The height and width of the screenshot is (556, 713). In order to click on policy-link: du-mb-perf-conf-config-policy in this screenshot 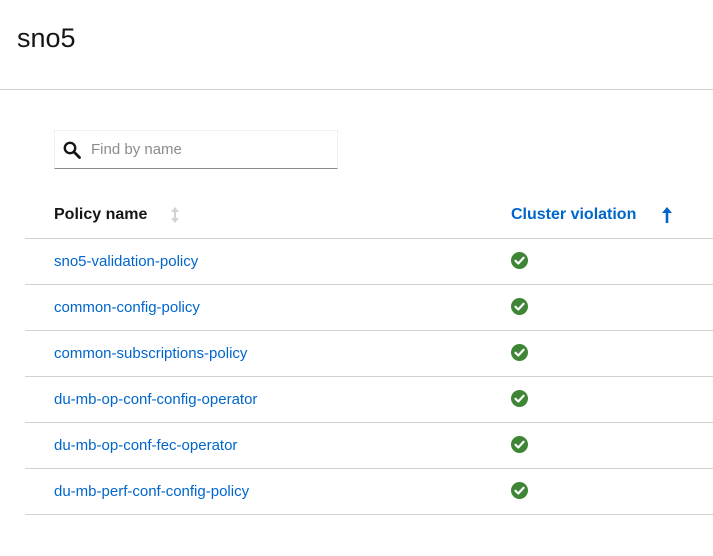, I will do `click(151, 492)`.